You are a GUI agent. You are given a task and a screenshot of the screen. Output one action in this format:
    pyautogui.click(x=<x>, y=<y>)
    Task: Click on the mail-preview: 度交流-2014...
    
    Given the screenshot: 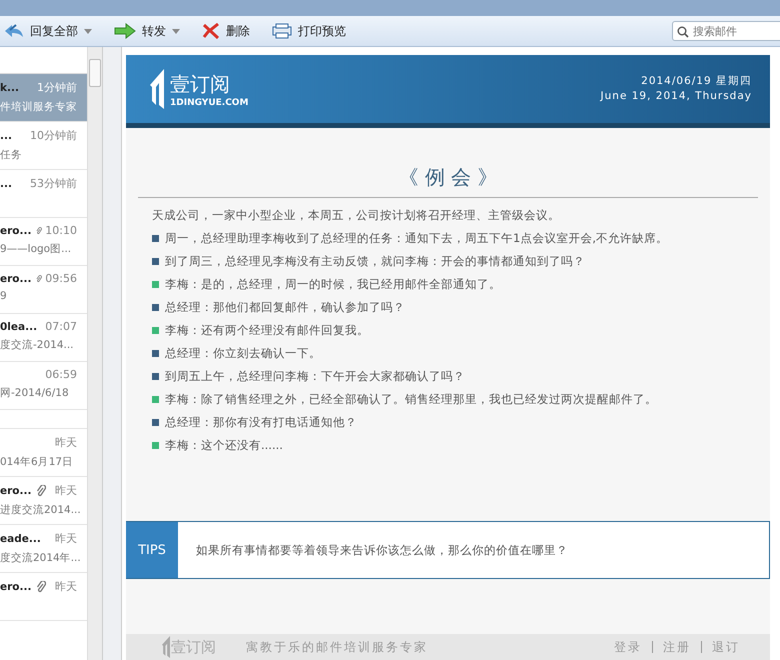 What is the action you would take?
    pyautogui.click(x=37, y=345)
    